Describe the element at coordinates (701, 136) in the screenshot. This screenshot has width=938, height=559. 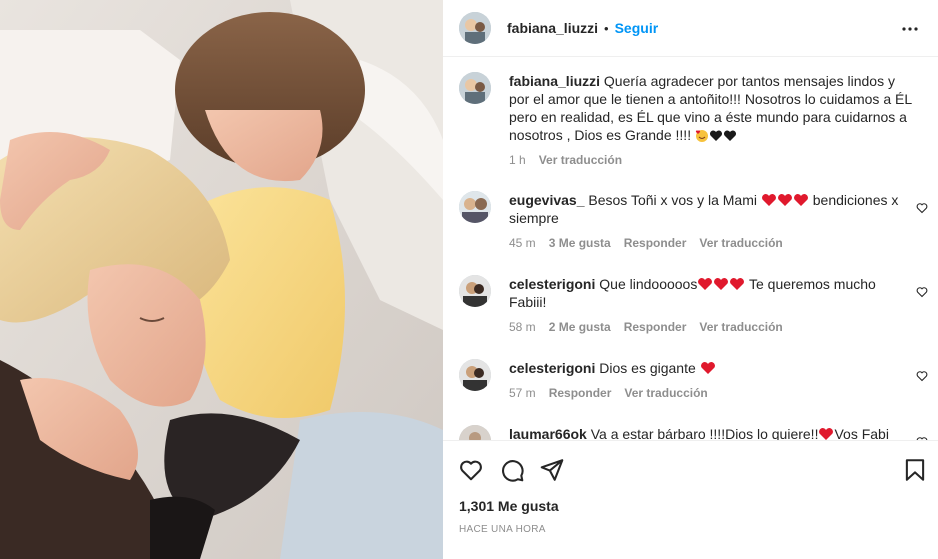
I see `smiling-face-hearts-icon` at that location.